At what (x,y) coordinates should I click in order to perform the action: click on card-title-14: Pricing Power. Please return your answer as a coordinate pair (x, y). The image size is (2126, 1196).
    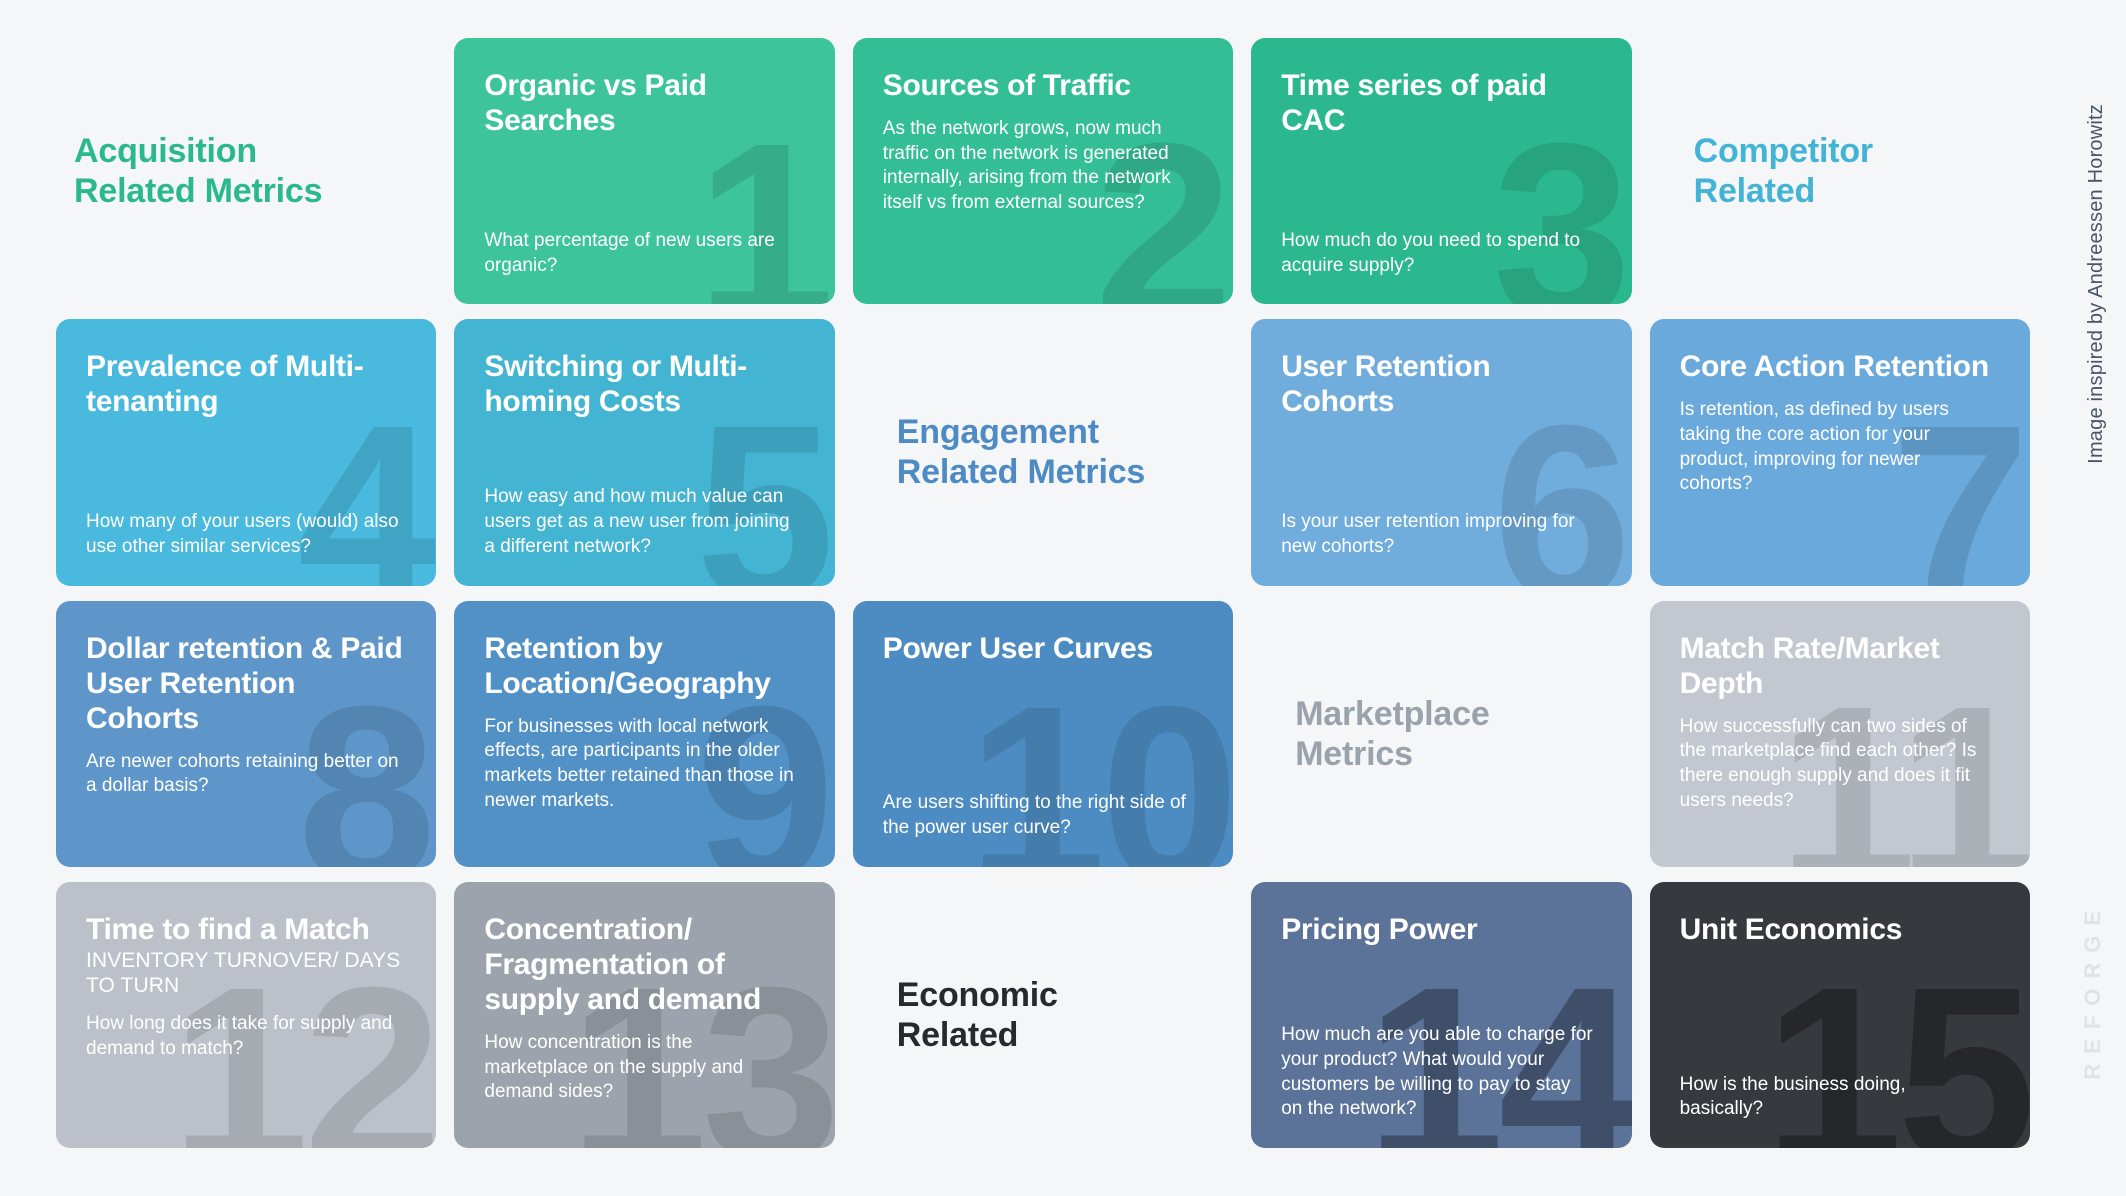
    Looking at the image, I should click on (1379, 929).